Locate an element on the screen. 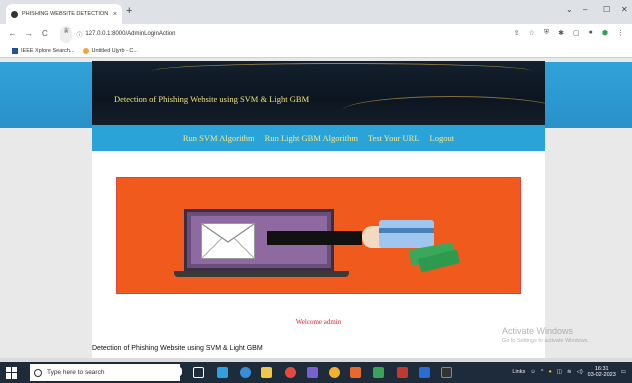 The height and width of the screenshot is (383, 632). tray-wifi-icon: ≋ is located at coordinates (569, 372).